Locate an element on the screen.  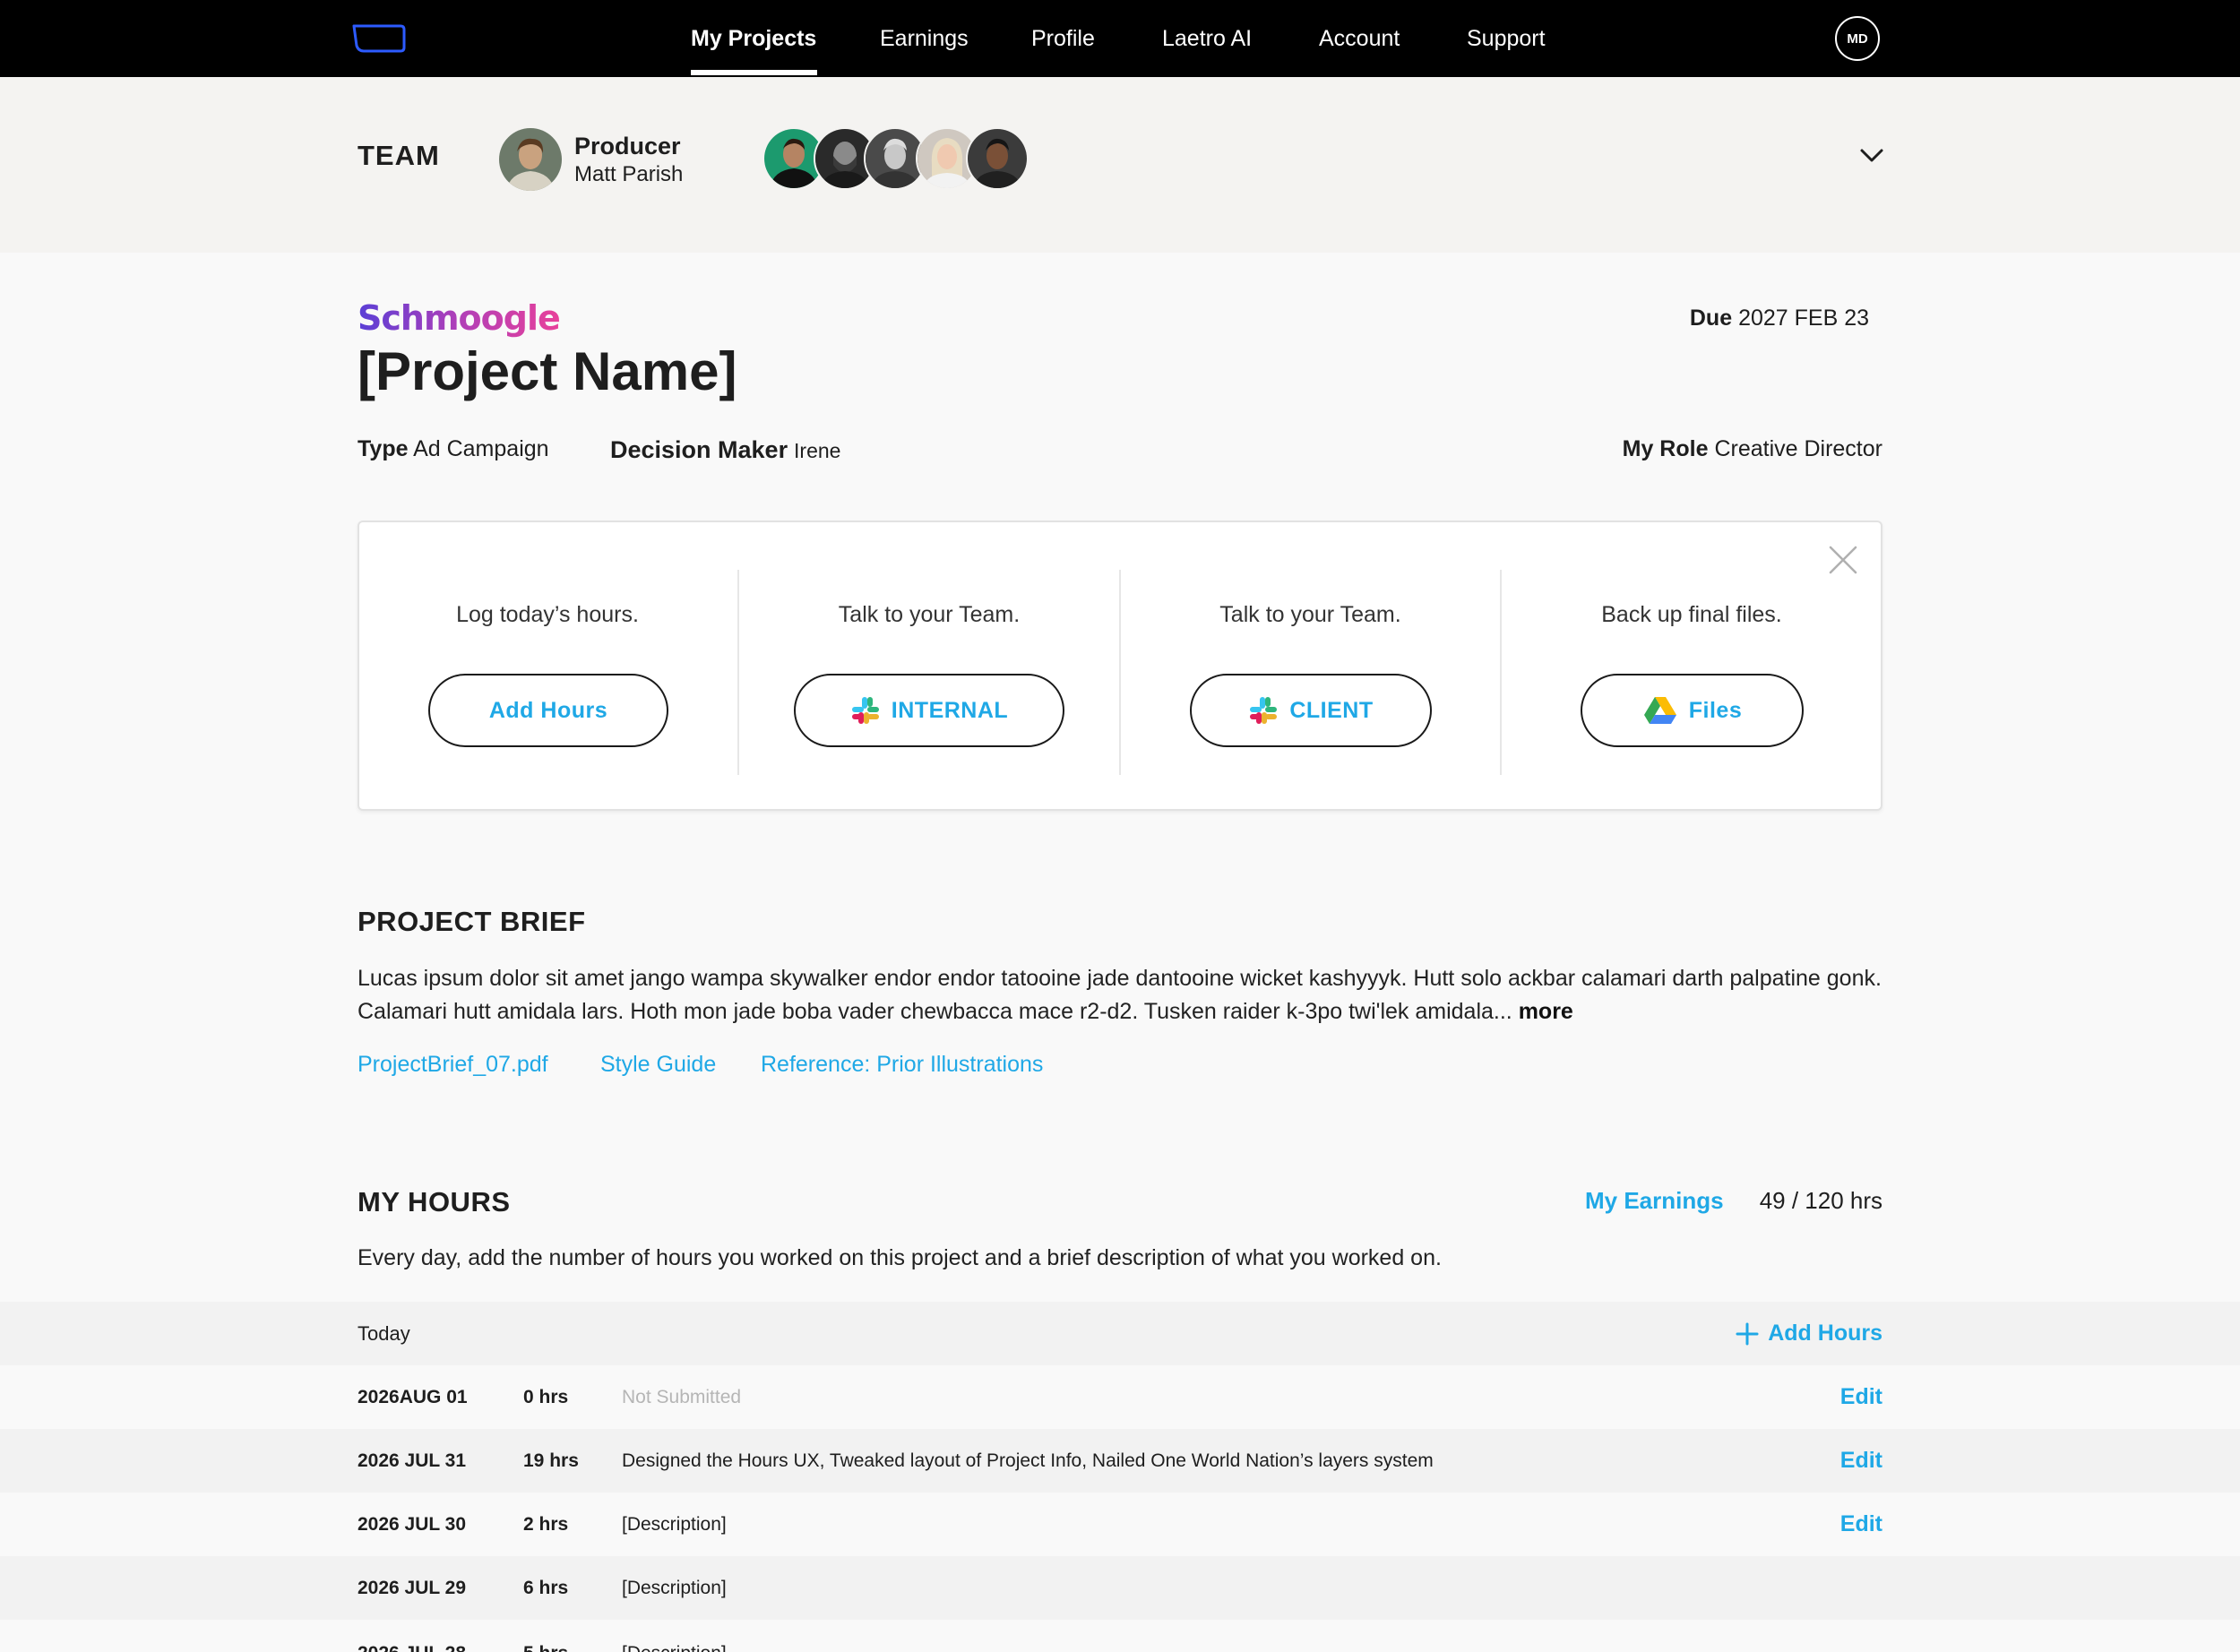
brief-pdf-link: ProjectBrief_07.pdf is located at coordinates (453, 1065).